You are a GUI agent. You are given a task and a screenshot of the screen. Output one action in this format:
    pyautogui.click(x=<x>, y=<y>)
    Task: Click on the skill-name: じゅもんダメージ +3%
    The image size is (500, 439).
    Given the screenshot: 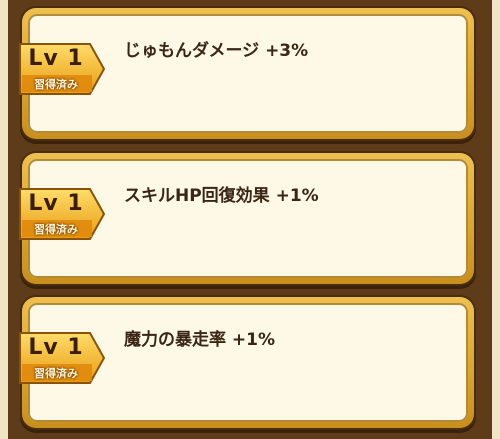 What is the action you would take?
    pyautogui.click(x=216, y=51)
    